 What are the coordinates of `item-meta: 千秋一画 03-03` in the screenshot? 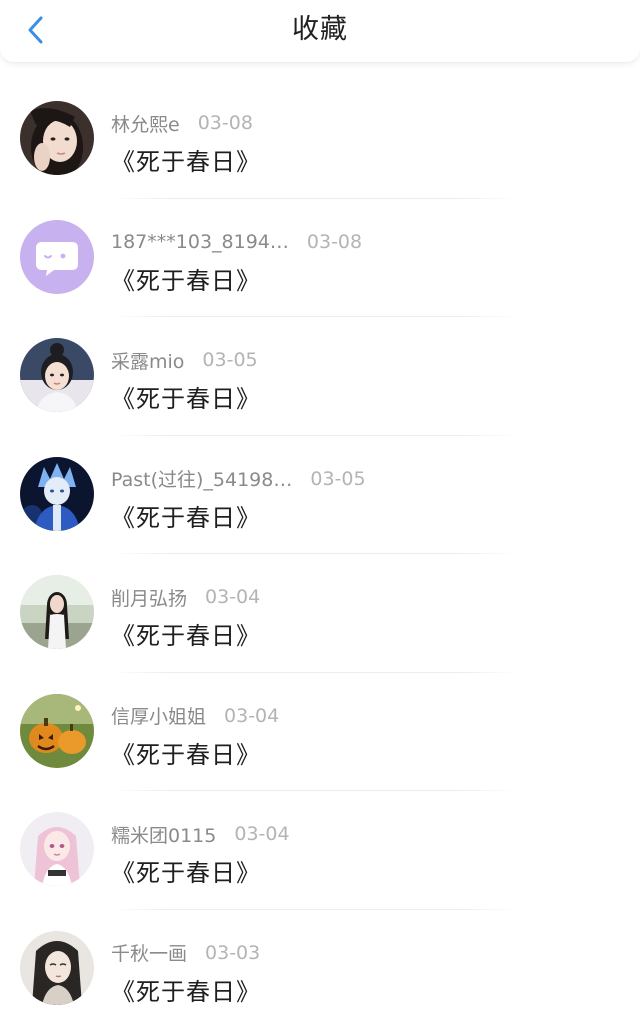 It's located at (185, 953).